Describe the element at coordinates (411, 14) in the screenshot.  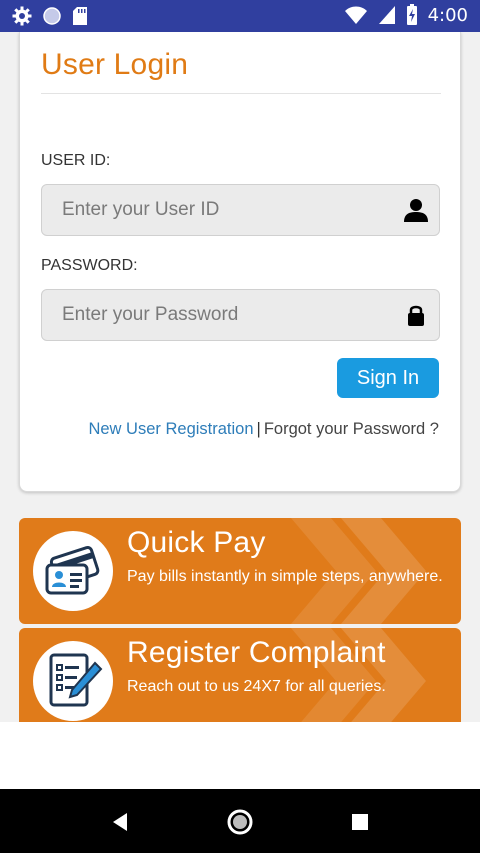
I see `battery-icon` at that location.